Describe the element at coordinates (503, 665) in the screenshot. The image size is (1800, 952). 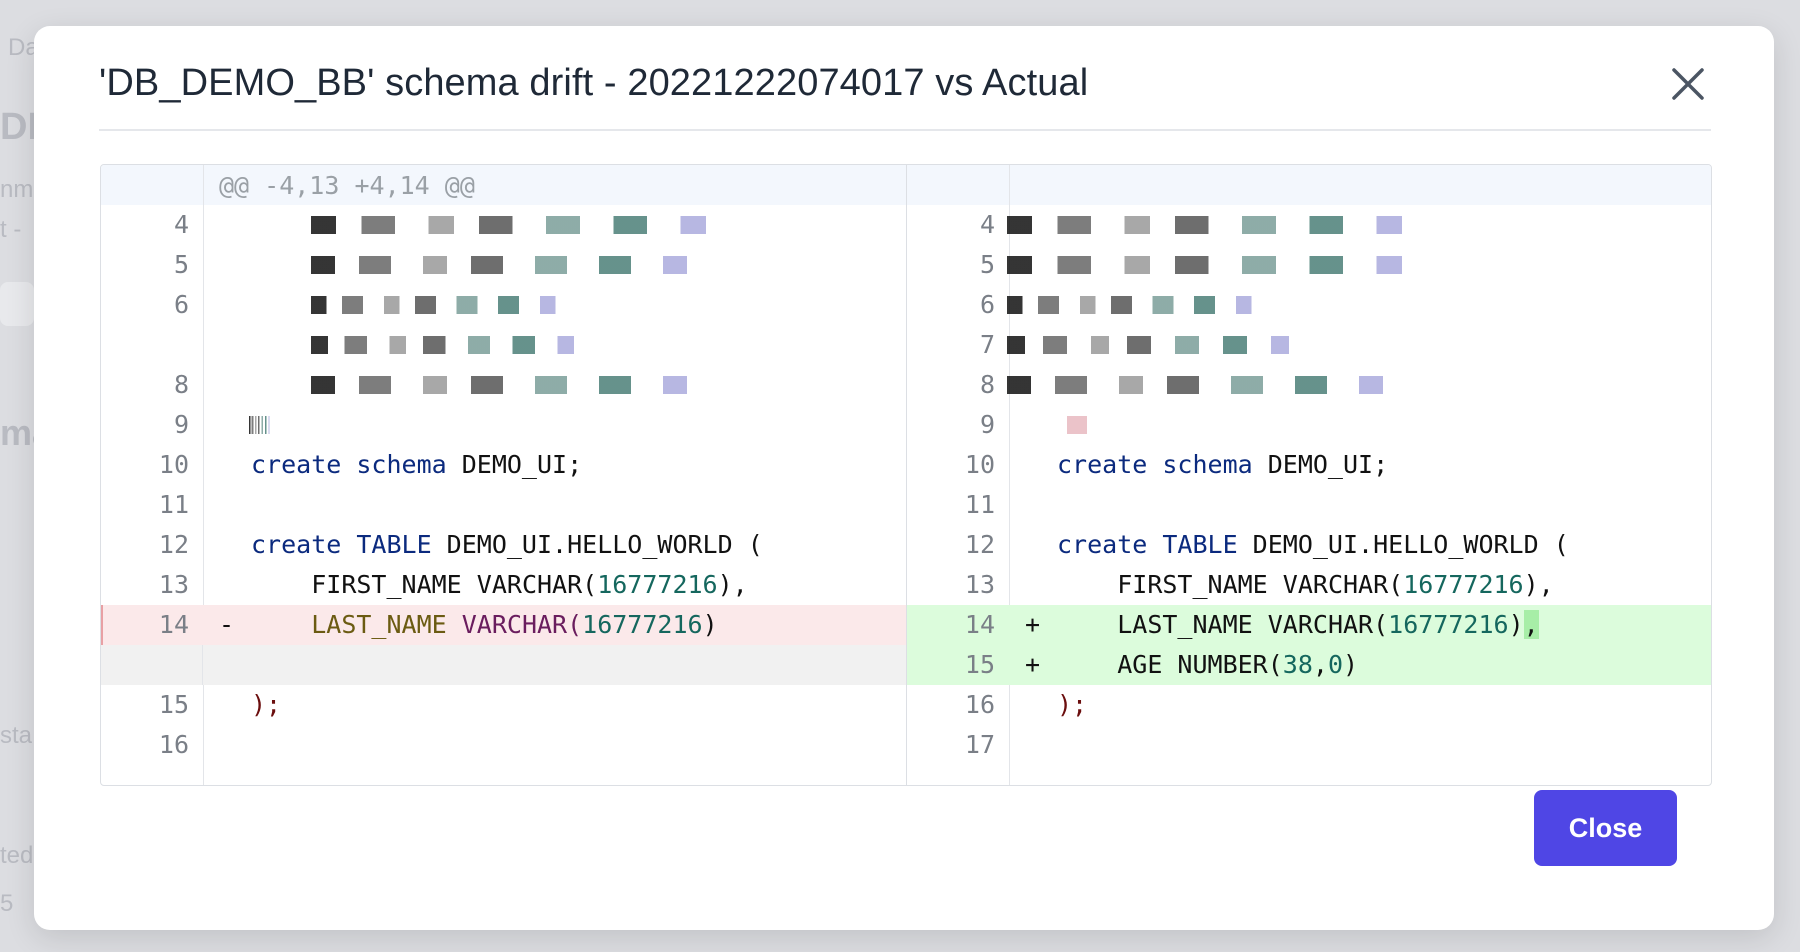
I see `empty-row` at that location.